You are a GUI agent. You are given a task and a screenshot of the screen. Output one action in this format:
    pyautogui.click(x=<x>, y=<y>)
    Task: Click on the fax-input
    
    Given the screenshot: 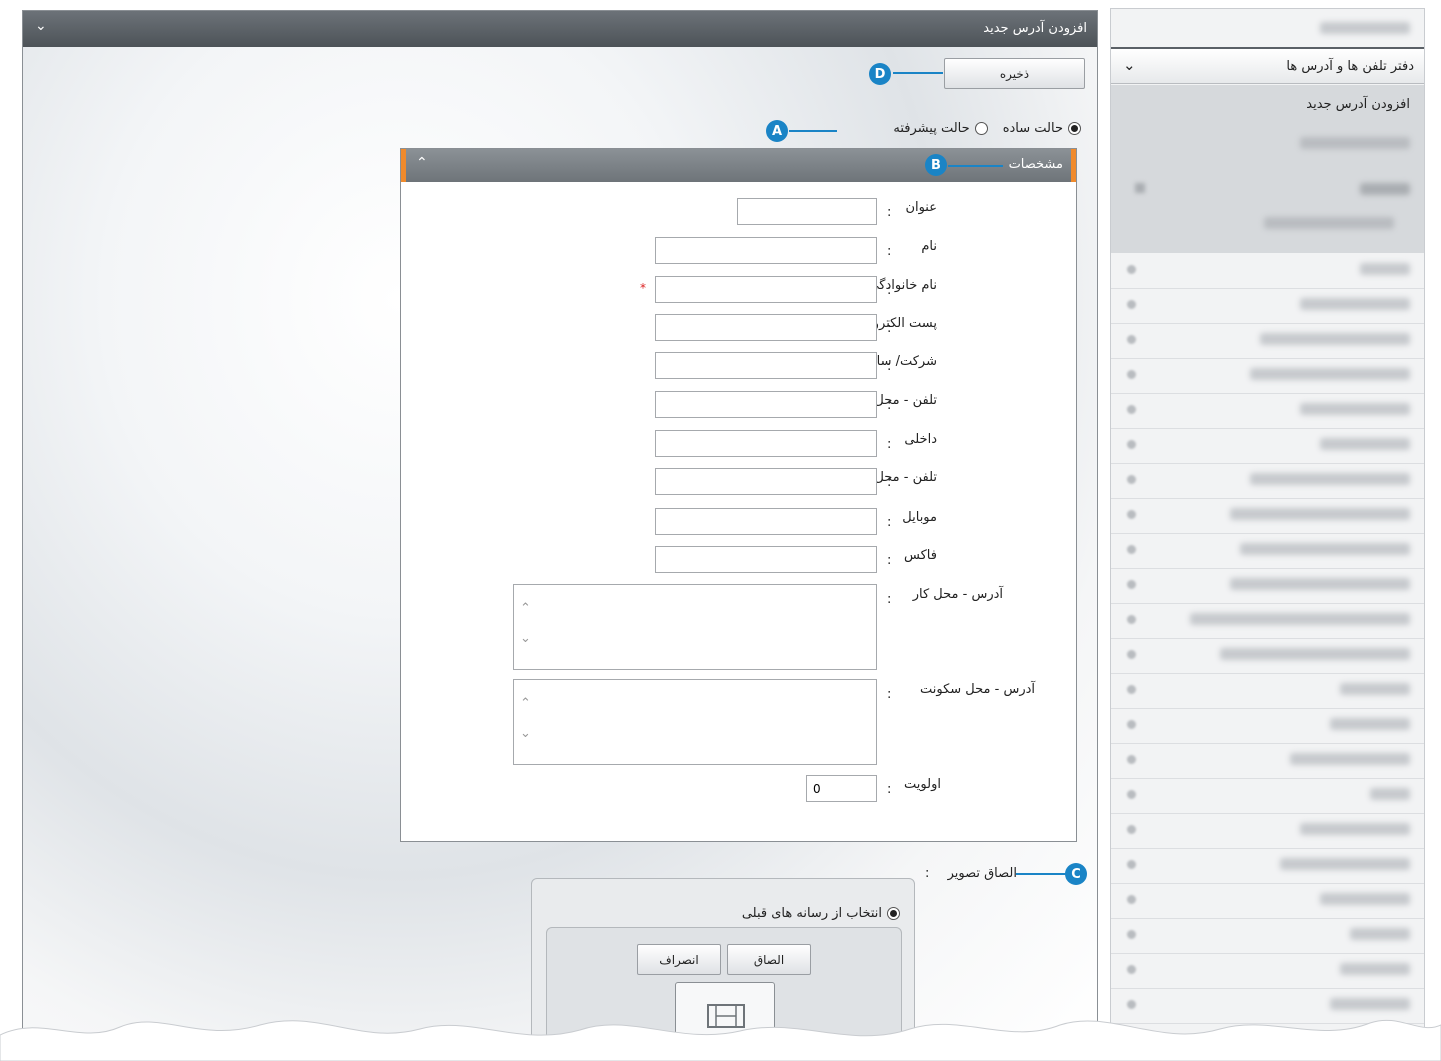 What is the action you would take?
    pyautogui.click(x=766, y=559)
    